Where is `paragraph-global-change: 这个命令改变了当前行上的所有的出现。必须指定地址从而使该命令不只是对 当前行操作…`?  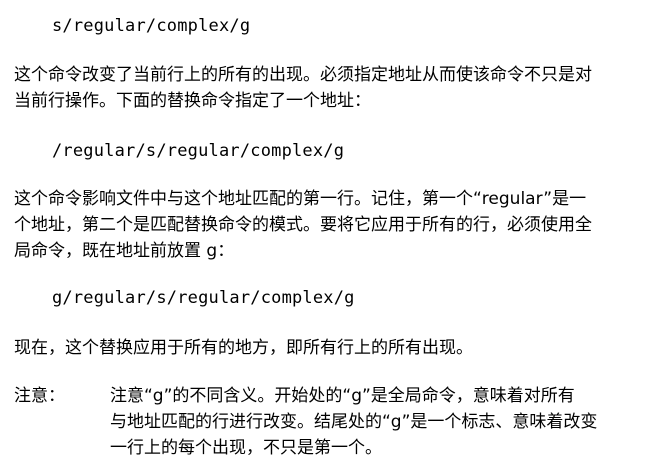 paragraph-global-change: 这个命令改变了当前行上的所有的出现。必须指定地址从而使该命令不只是对 当前行操作… is located at coordinates (338, 88).